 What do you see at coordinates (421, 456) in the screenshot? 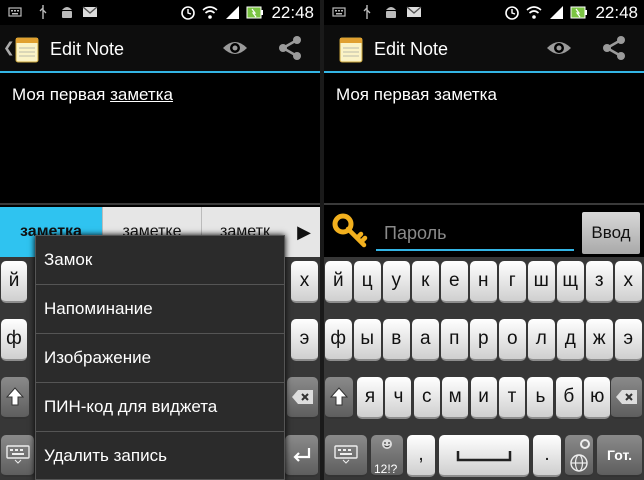
I see `comma-key: ,` at bounding box center [421, 456].